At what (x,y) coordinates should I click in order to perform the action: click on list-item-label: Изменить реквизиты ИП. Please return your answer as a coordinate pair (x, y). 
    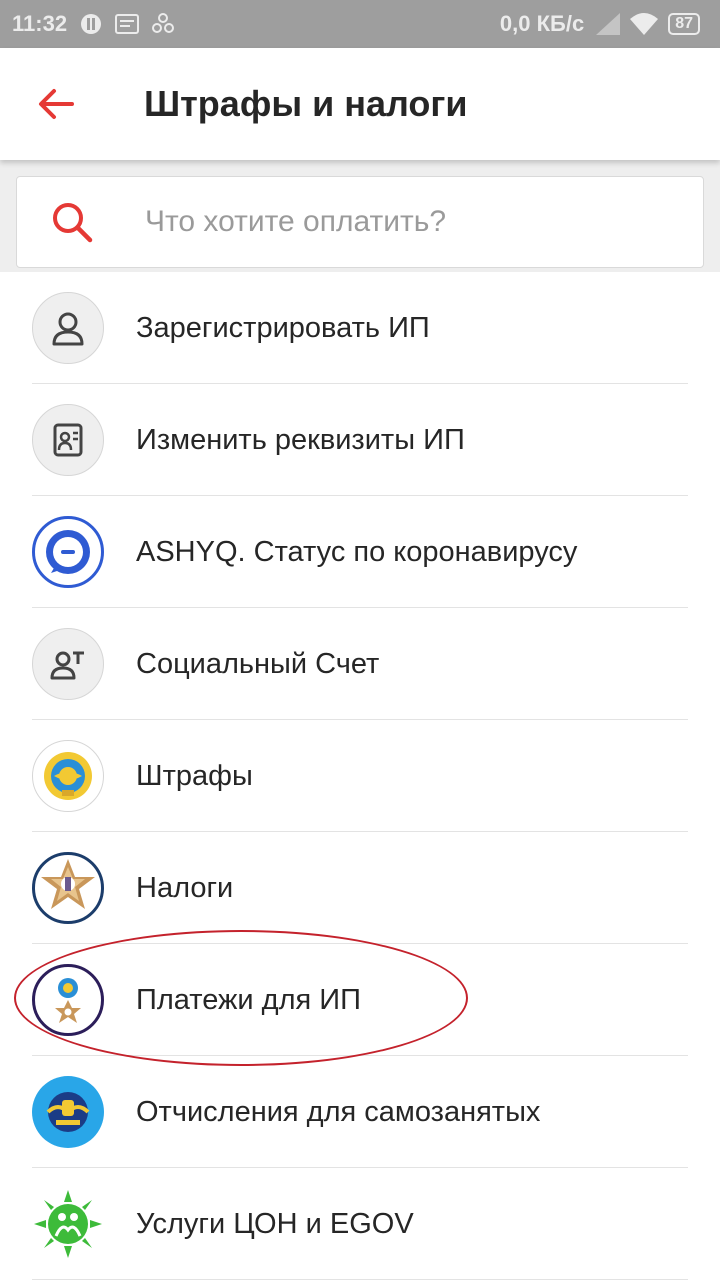
    Looking at the image, I should click on (300, 439).